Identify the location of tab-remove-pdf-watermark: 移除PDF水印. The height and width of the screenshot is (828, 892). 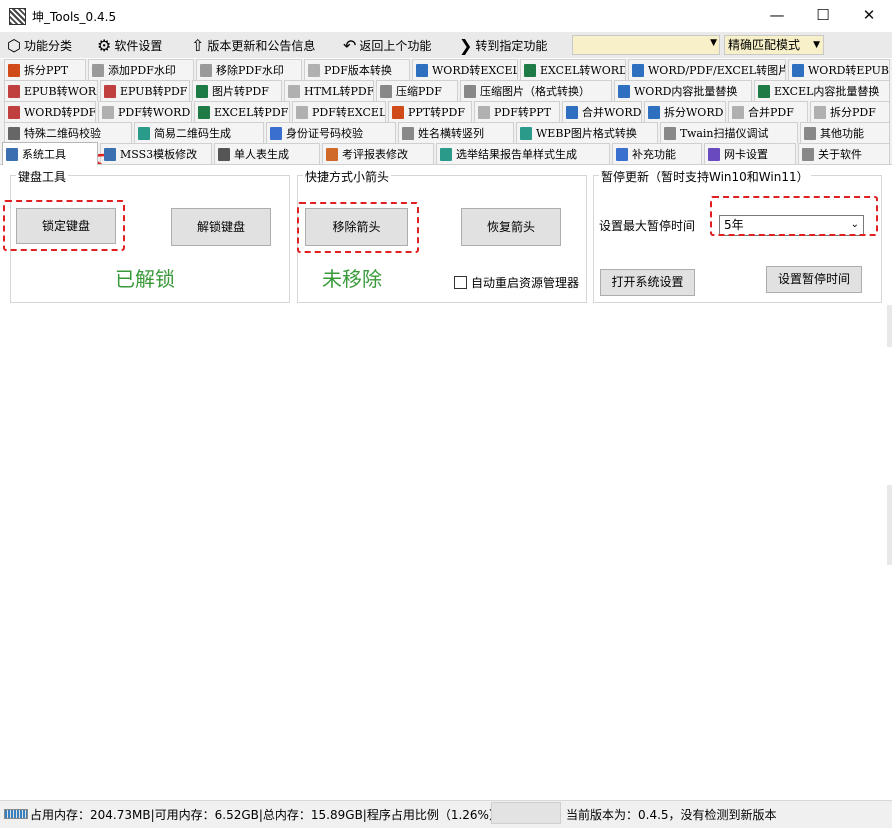
(249, 69).